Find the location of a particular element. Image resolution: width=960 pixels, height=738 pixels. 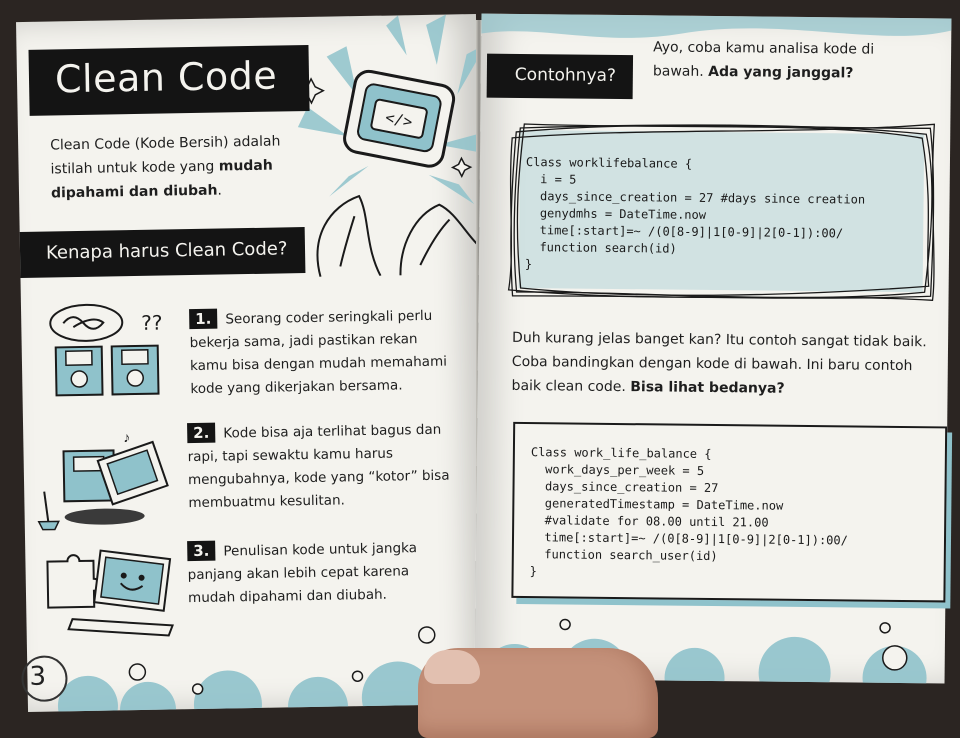

point-2-number: 2. is located at coordinates (201, 433).